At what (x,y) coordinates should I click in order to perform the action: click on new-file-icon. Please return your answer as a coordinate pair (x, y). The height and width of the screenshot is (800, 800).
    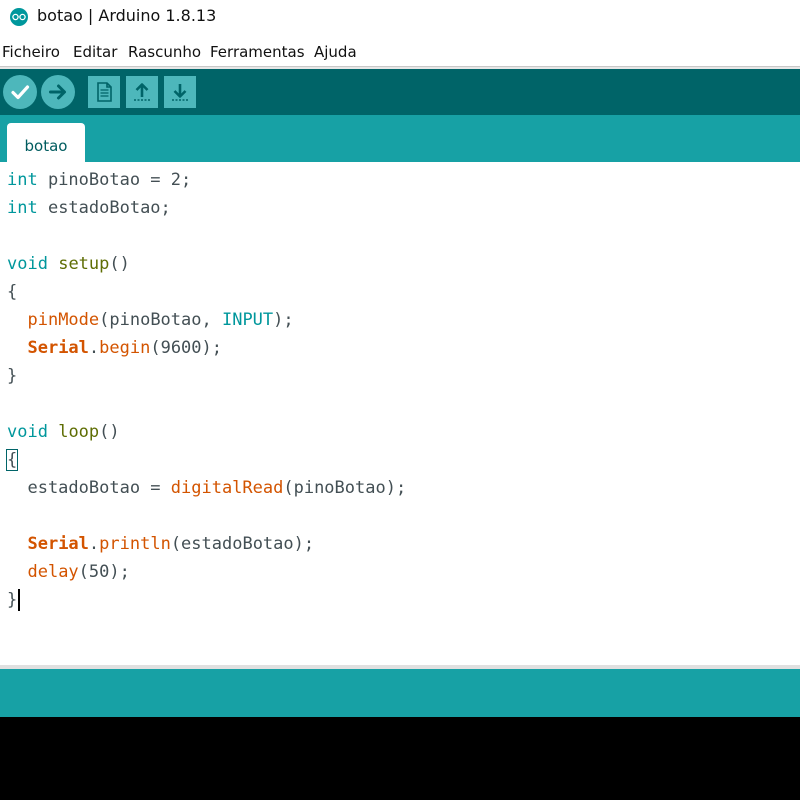
    Looking at the image, I should click on (104, 92).